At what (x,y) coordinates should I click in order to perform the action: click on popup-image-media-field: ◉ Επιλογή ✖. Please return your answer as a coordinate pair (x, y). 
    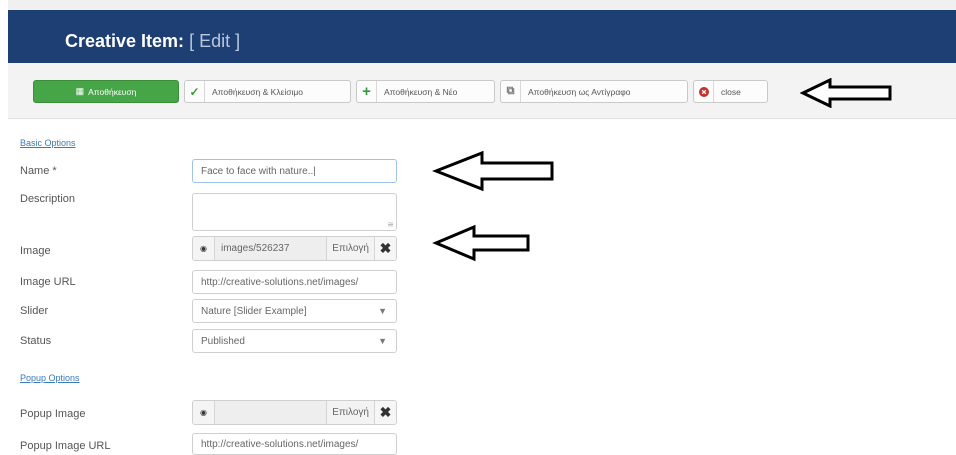
    Looking at the image, I should click on (294, 412).